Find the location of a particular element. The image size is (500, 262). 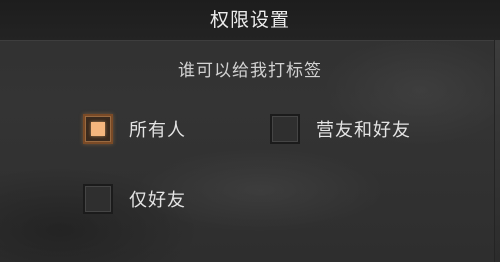

dialog-title: 权限设置 is located at coordinates (249, 20).